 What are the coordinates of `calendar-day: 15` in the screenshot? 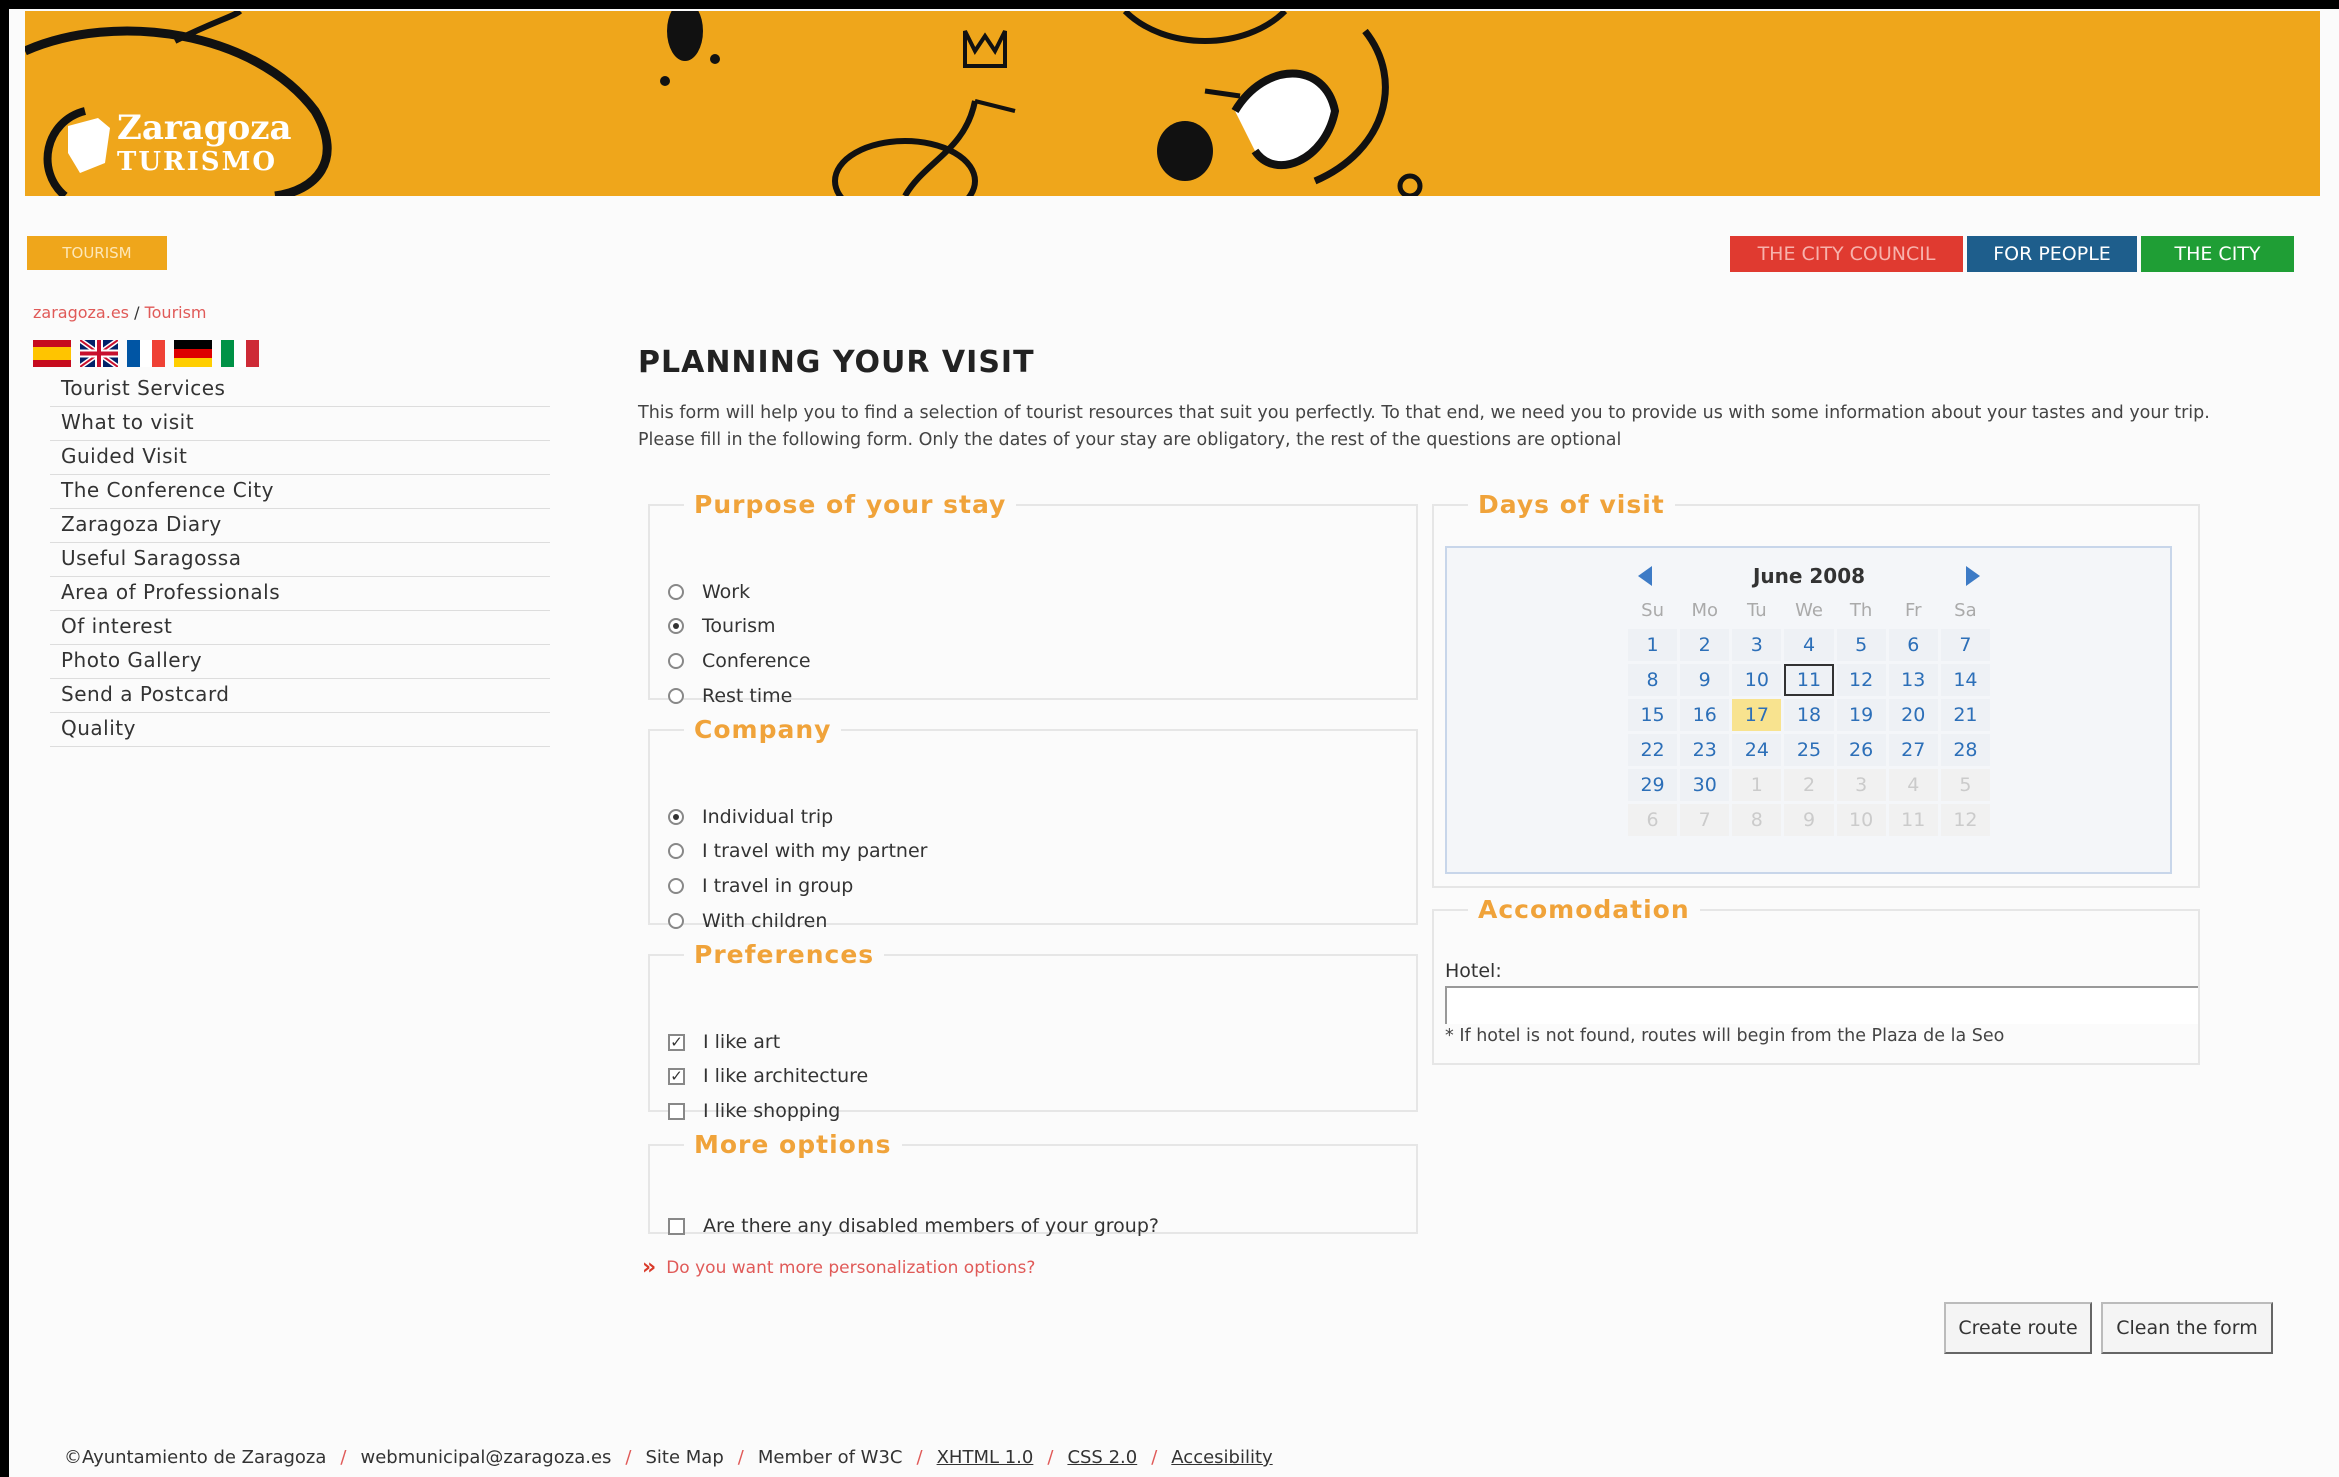 It's located at (1653, 715).